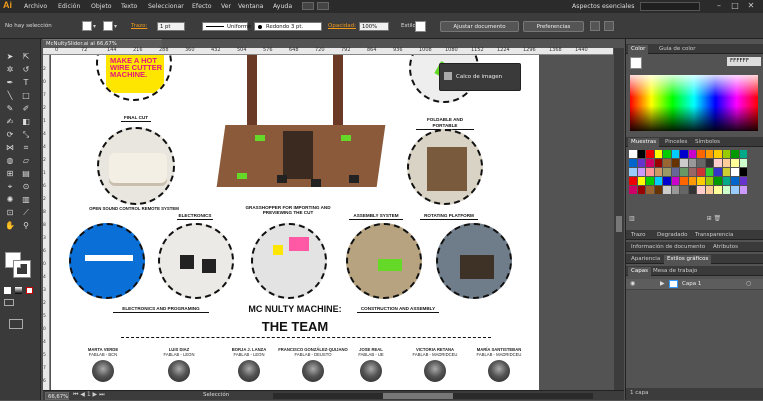  I want to click on gradient-mode-icon, so click(18, 290).